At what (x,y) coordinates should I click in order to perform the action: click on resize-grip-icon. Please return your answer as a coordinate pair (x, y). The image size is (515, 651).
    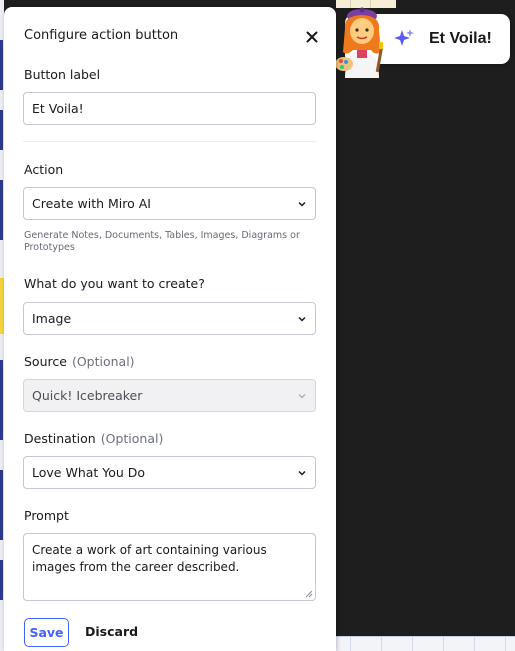
    Looking at the image, I should click on (308, 593).